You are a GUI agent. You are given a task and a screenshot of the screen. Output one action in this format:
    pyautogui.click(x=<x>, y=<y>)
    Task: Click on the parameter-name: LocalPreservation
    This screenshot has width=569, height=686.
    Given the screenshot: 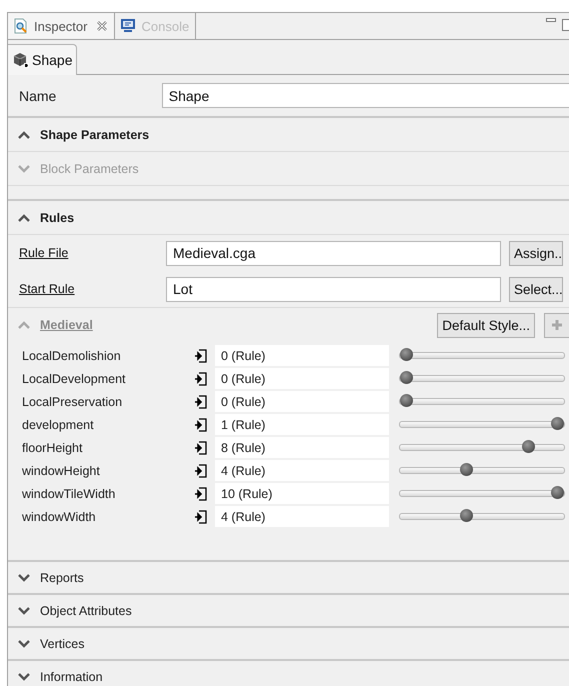 What is the action you would take?
    pyautogui.click(x=73, y=401)
    